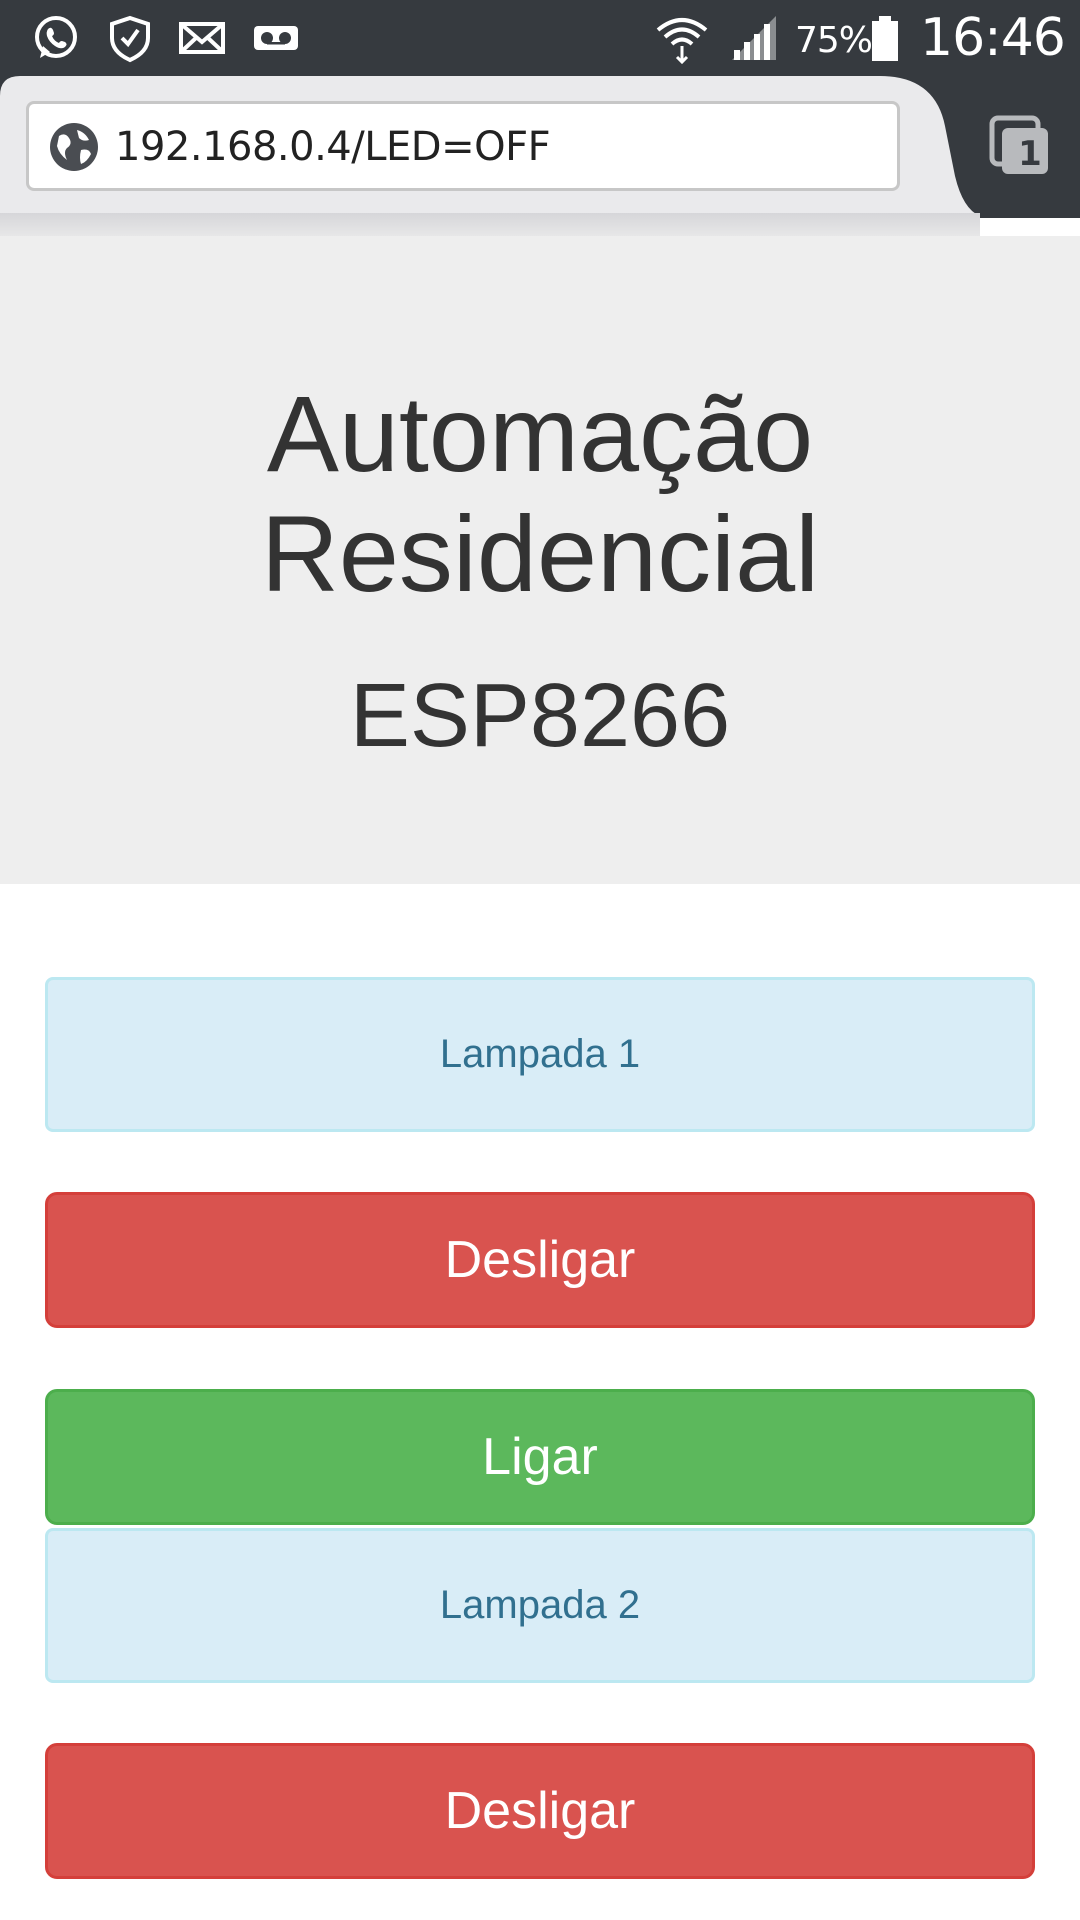 The height and width of the screenshot is (1920, 1080). What do you see at coordinates (682, 41) in the screenshot?
I see `wifi-icon` at bounding box center [682, 41].